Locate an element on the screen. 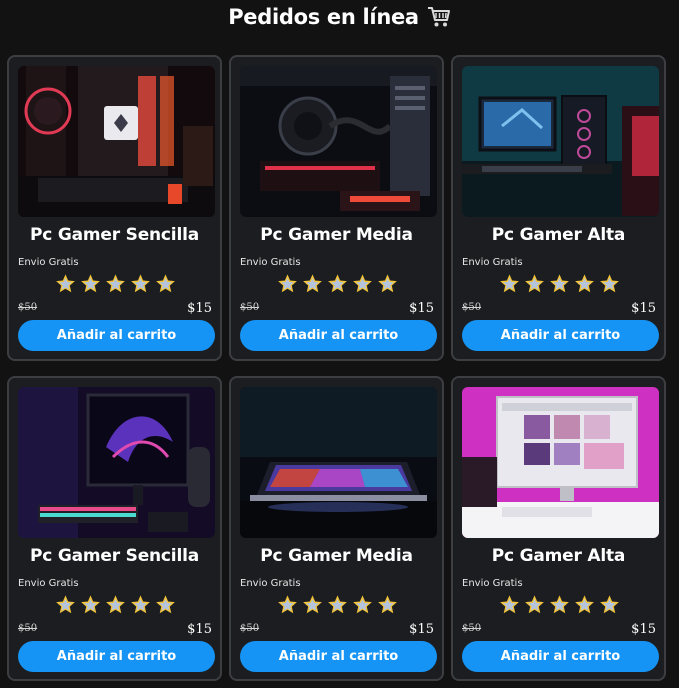  product-image-pc-case-liquid-cooler is located at coordinates (338, 141).